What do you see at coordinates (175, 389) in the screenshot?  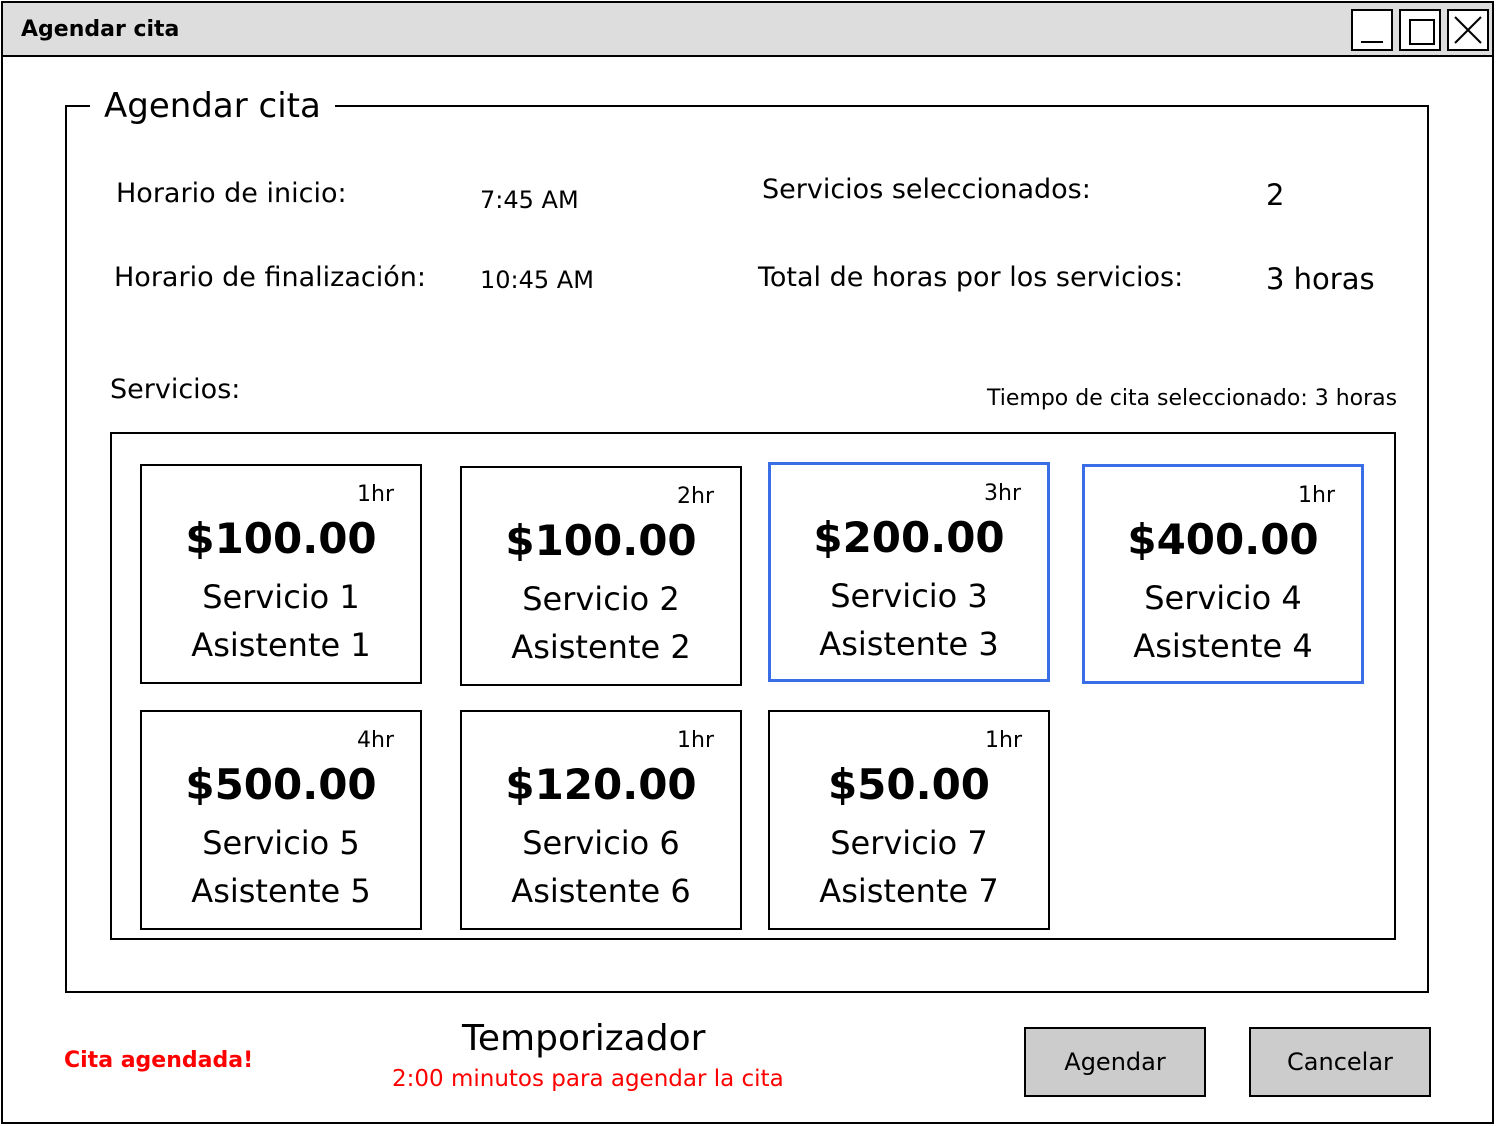 I see `services-label: Servicios:` at bounding box center [175, 389].